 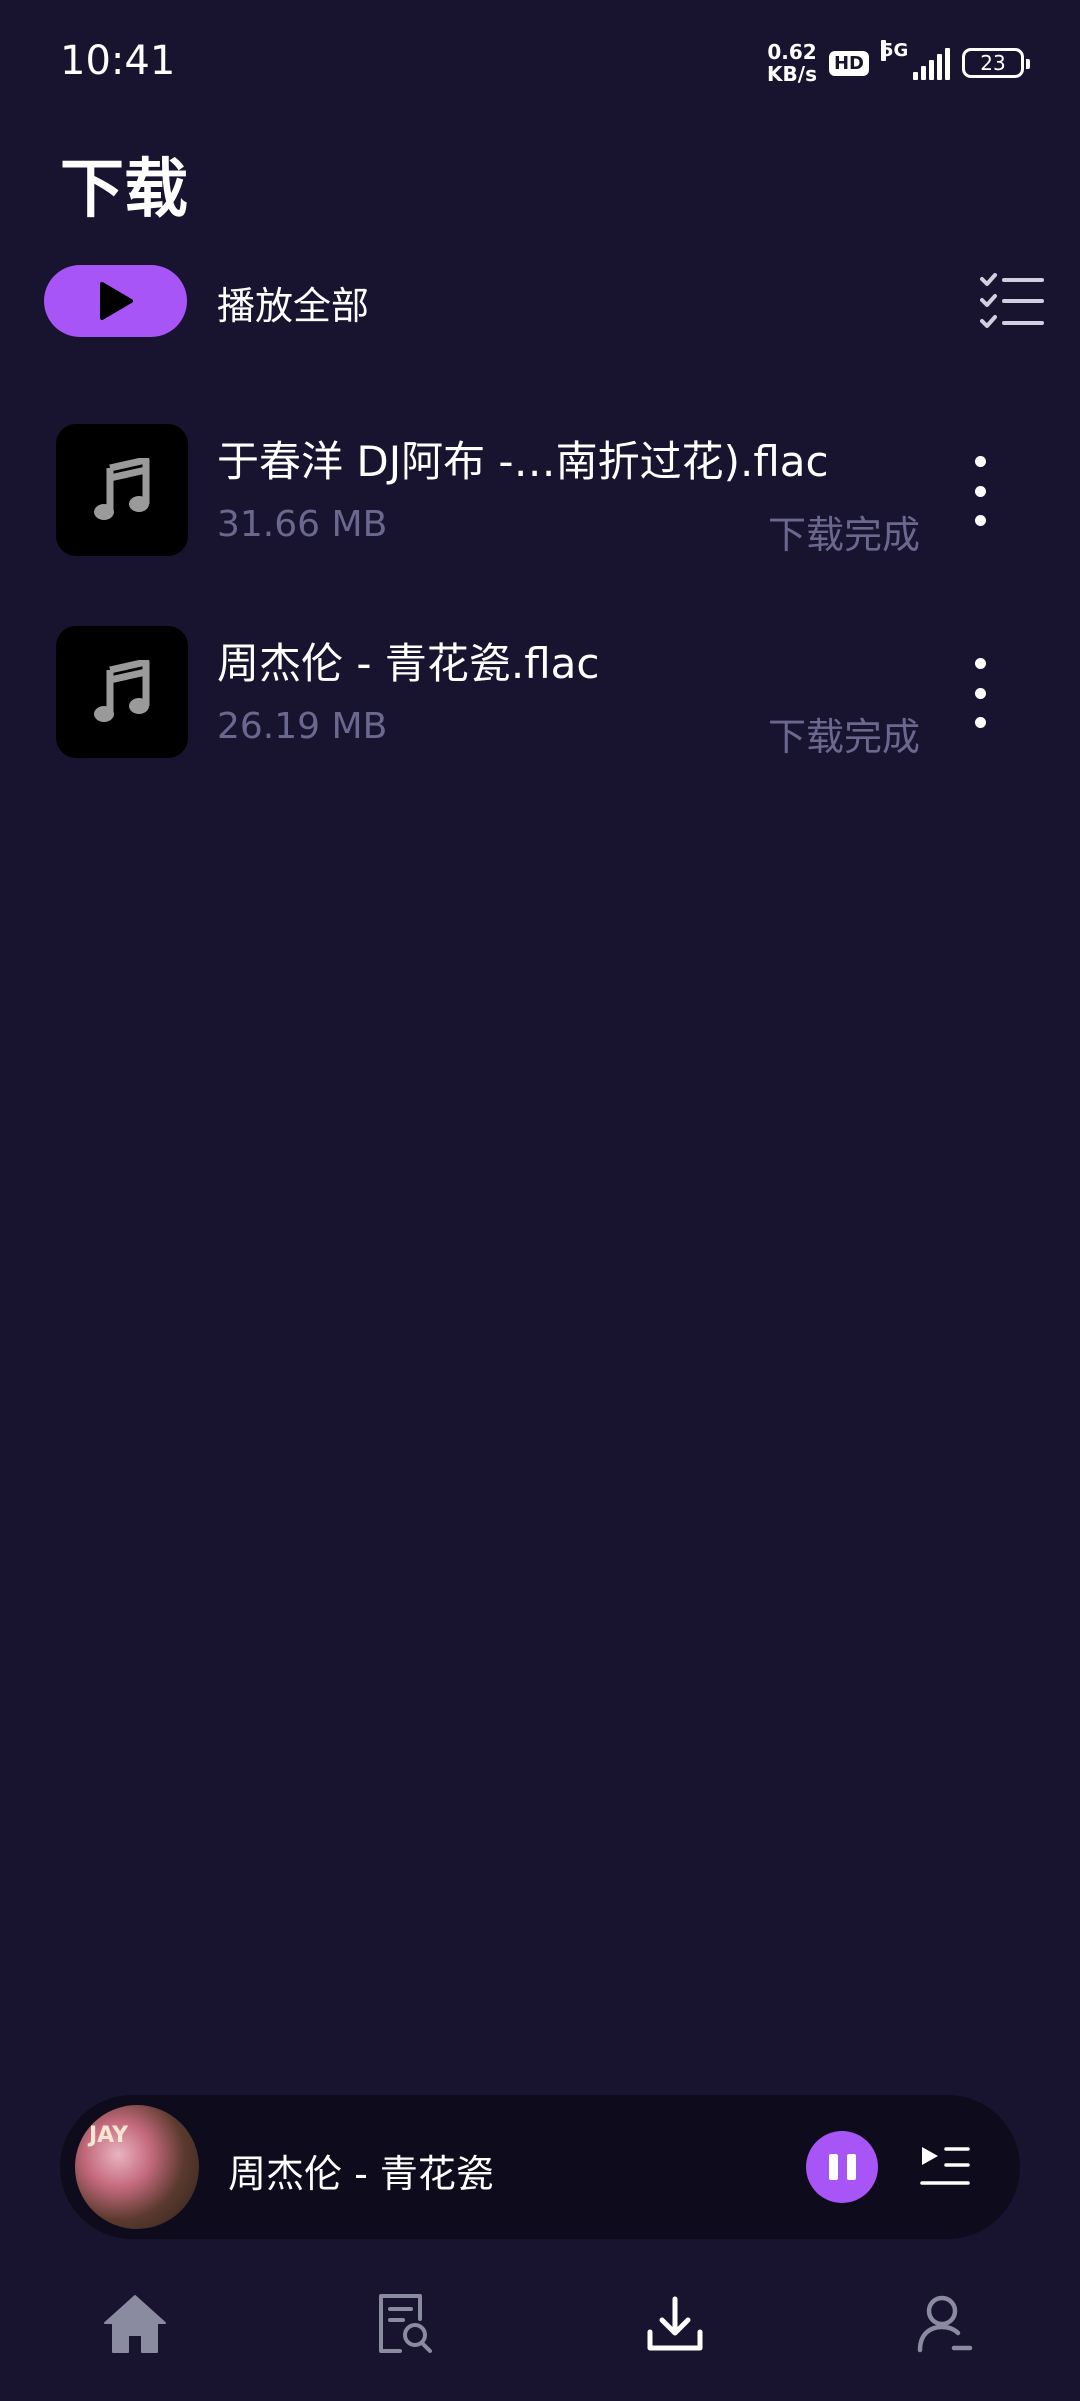 What do you see at coordinates (993, 63) in the screenshot?
I see `battery-level: 23` at bounding box center [993, 63].